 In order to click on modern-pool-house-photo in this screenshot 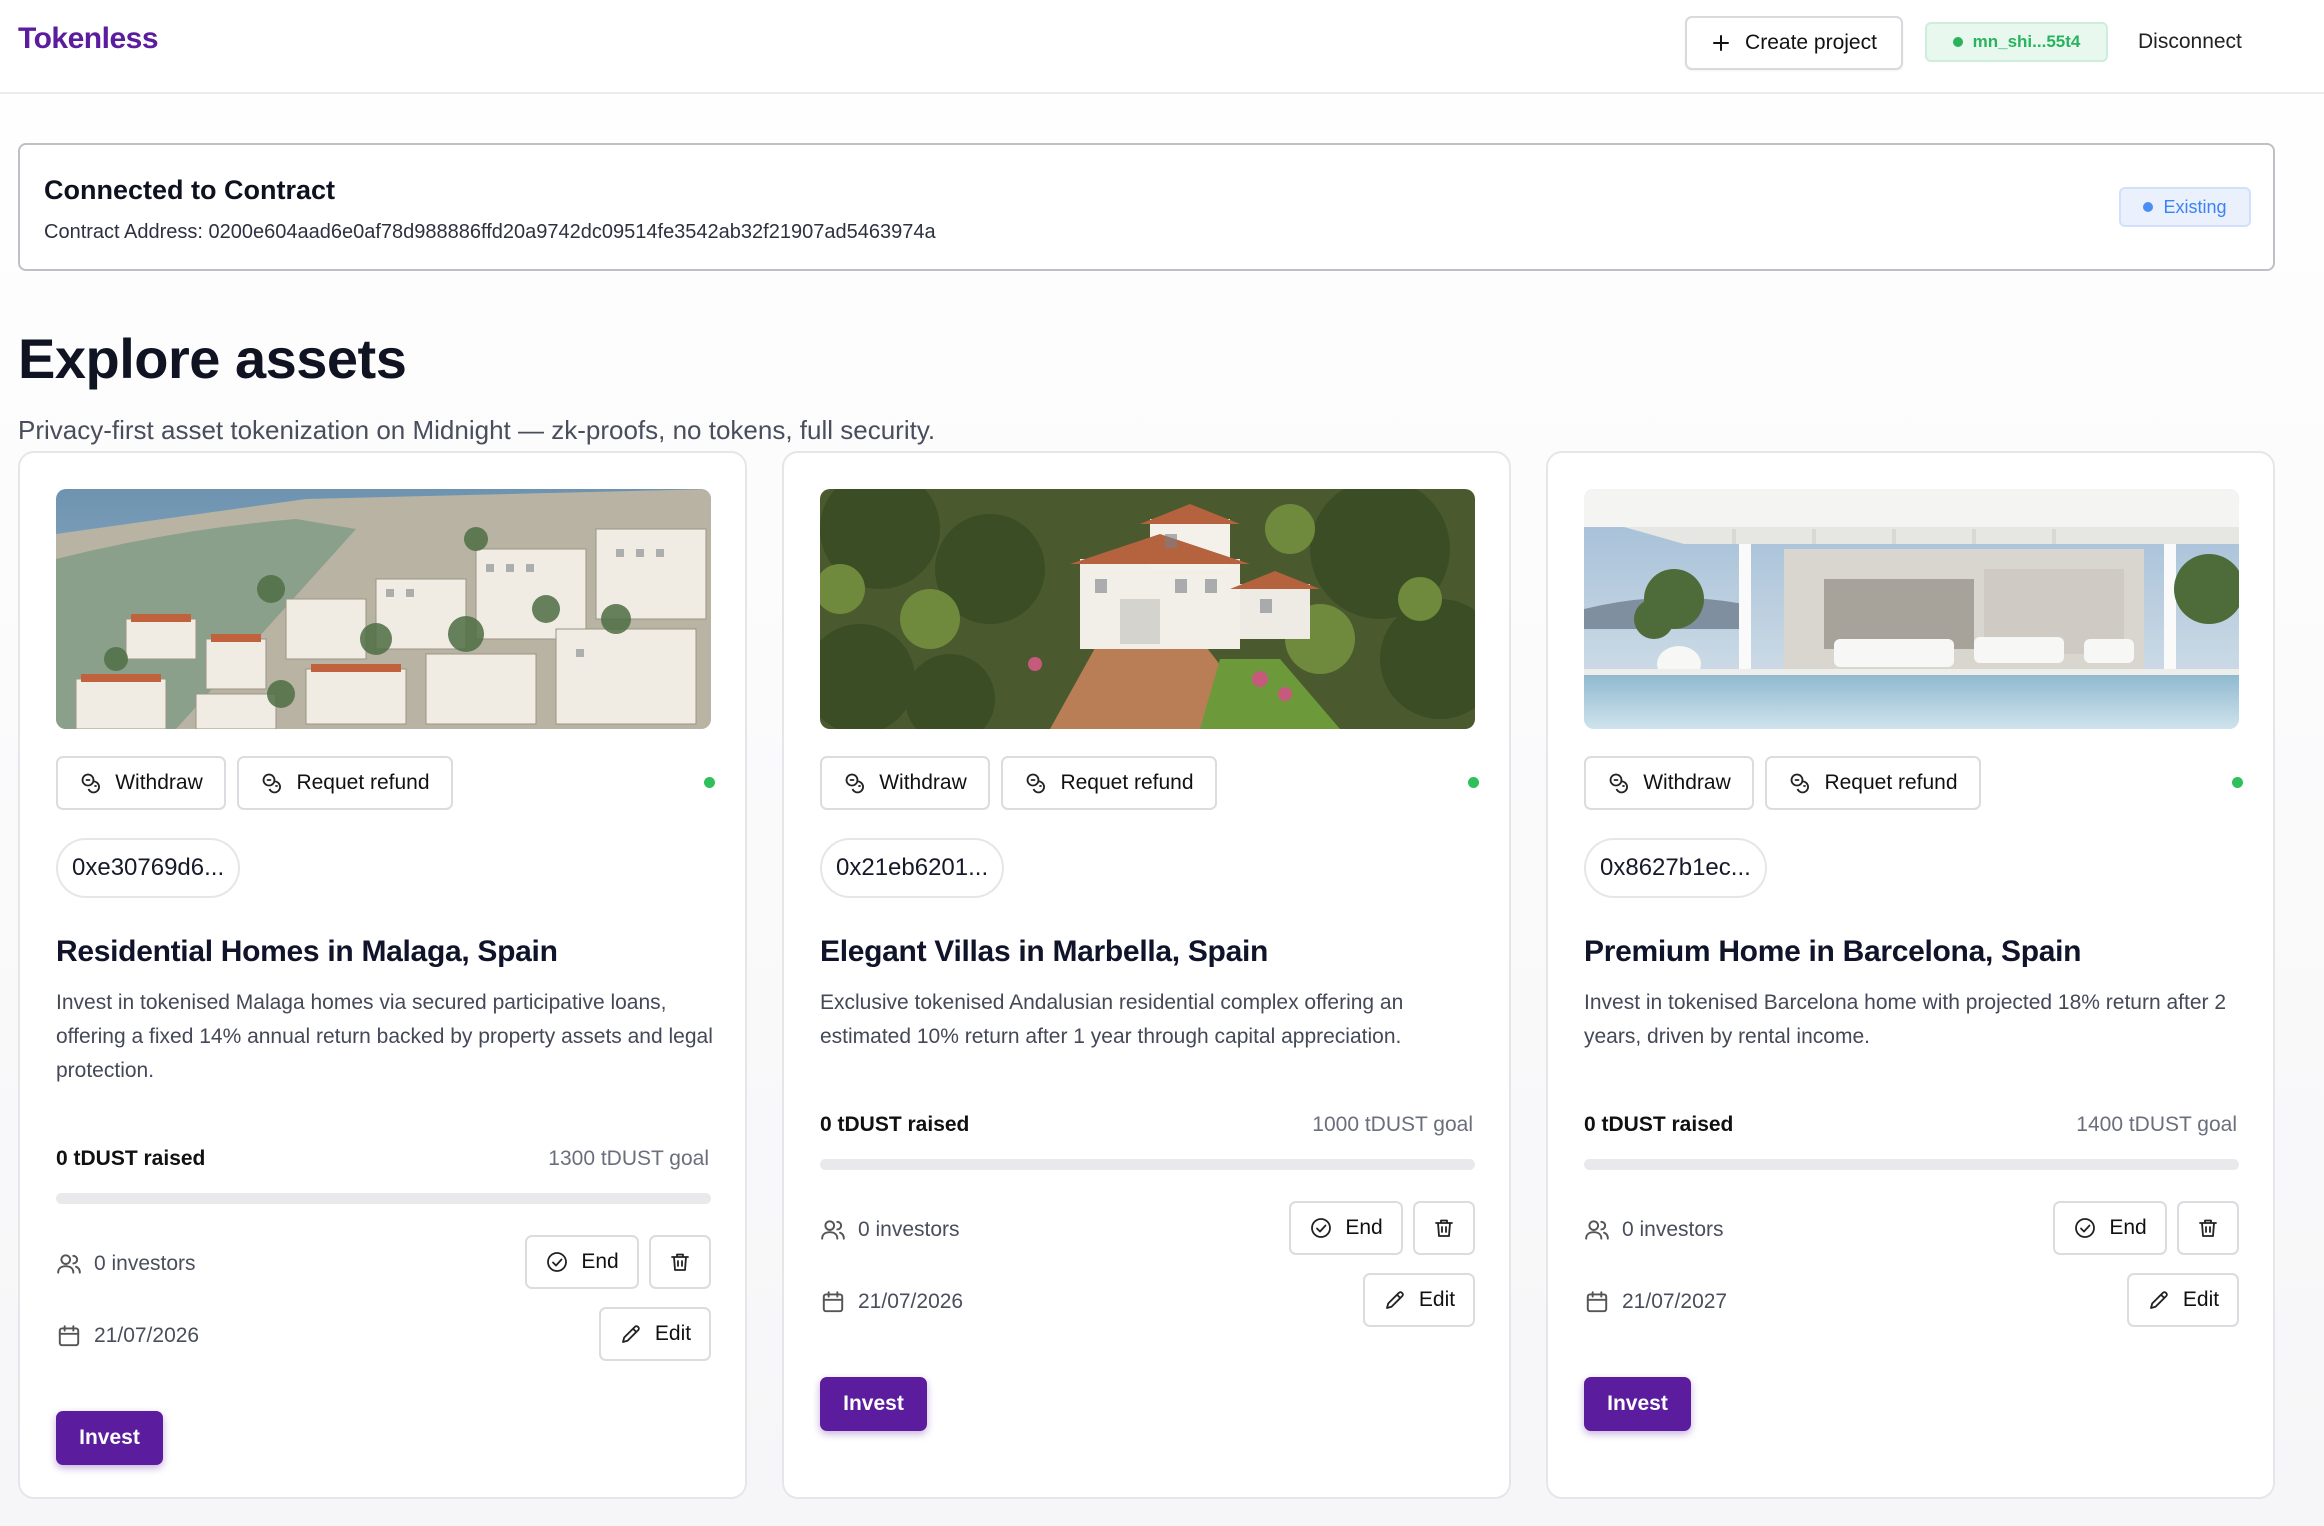, I will do `click(1911, 609)`.